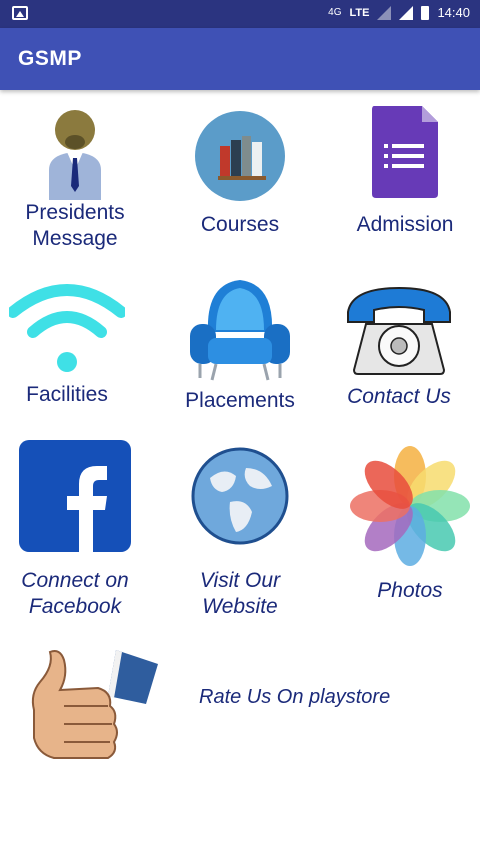 This screenshot has width=480, height=854. What do you see at coordinates (50, 58) in the screenshot?
I see `app-title: GSMP` at bounding box center [50, 58].